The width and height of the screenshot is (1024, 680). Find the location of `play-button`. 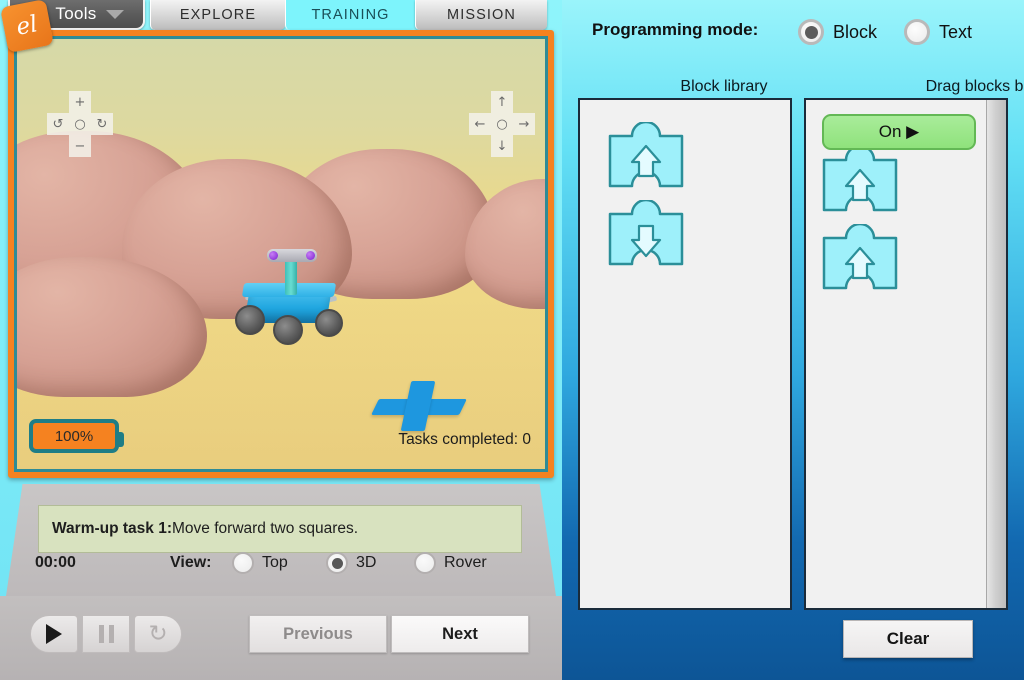

play-button is located at coordinates (54, 634).